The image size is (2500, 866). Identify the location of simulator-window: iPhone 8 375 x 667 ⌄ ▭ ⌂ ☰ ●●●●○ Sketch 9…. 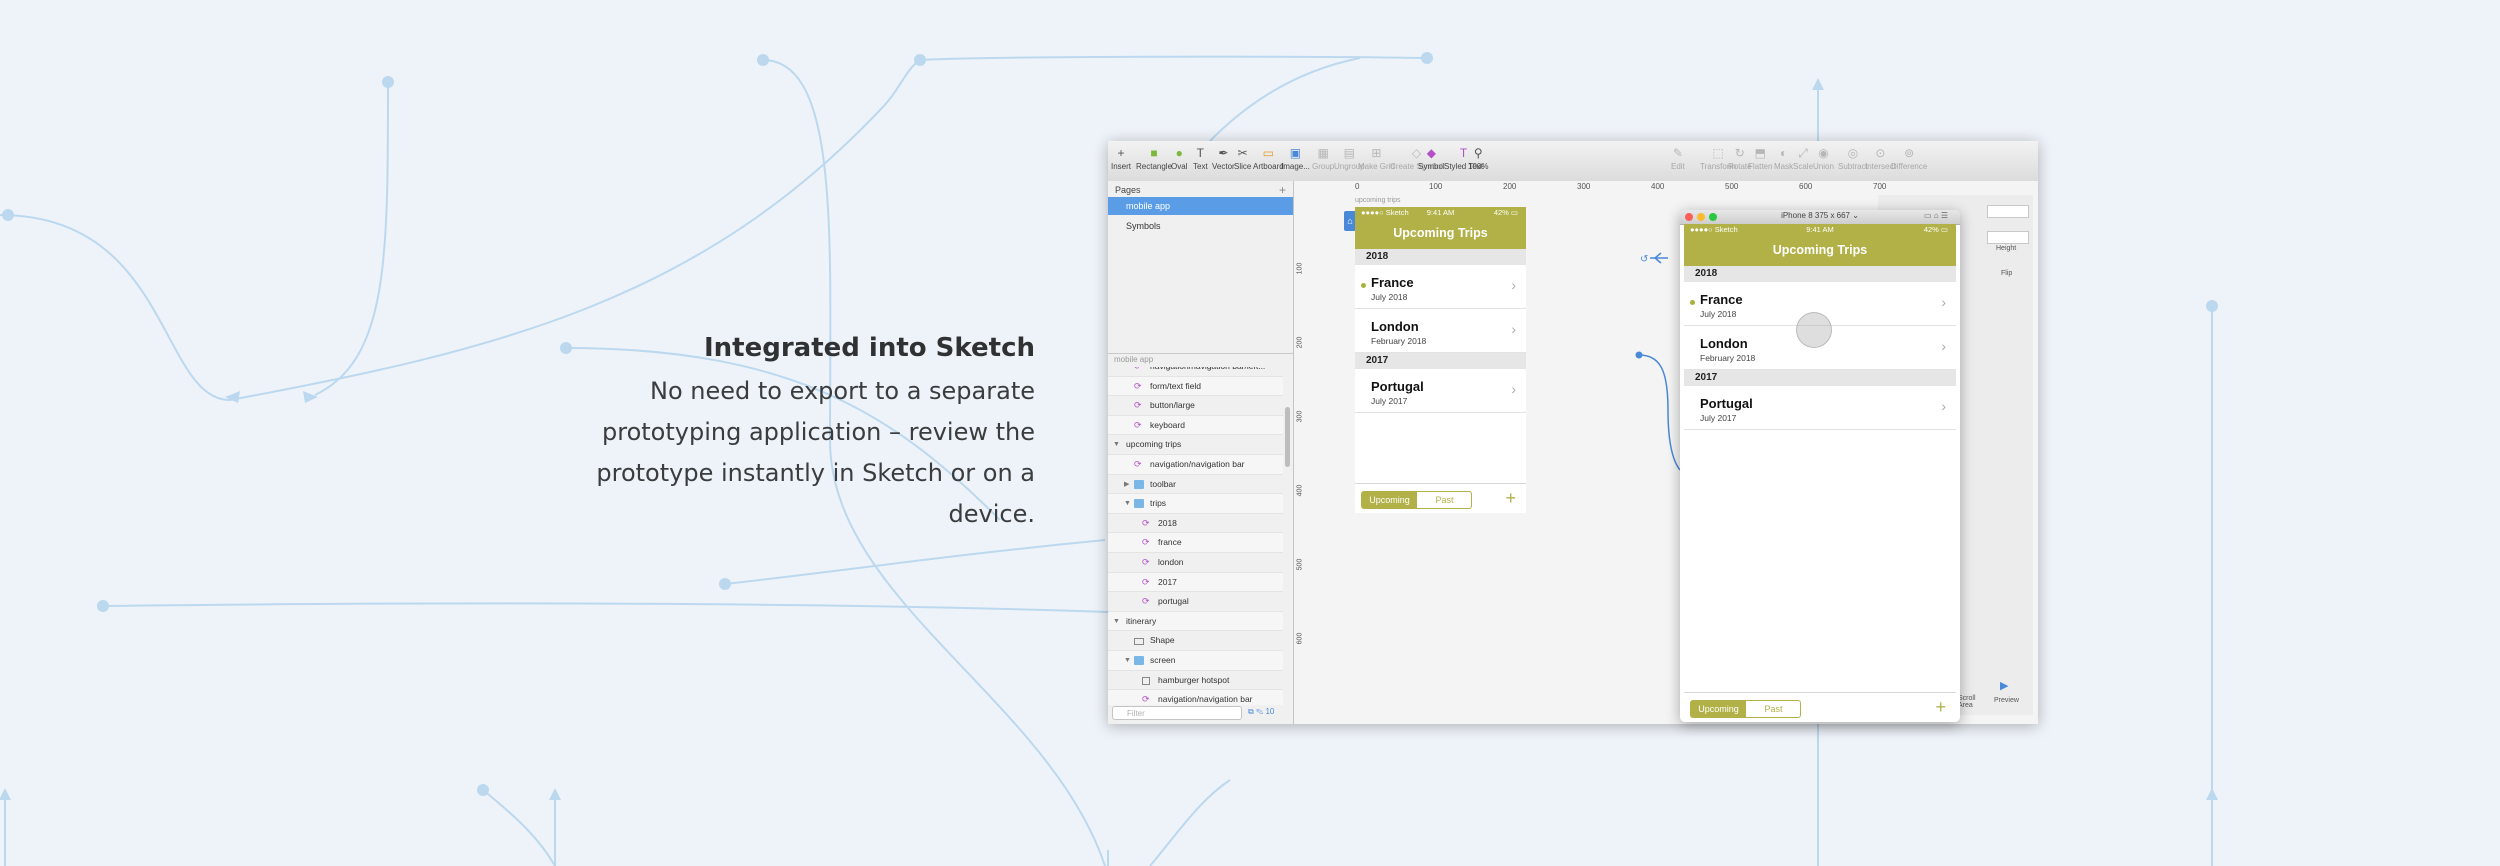
(1820, 466).